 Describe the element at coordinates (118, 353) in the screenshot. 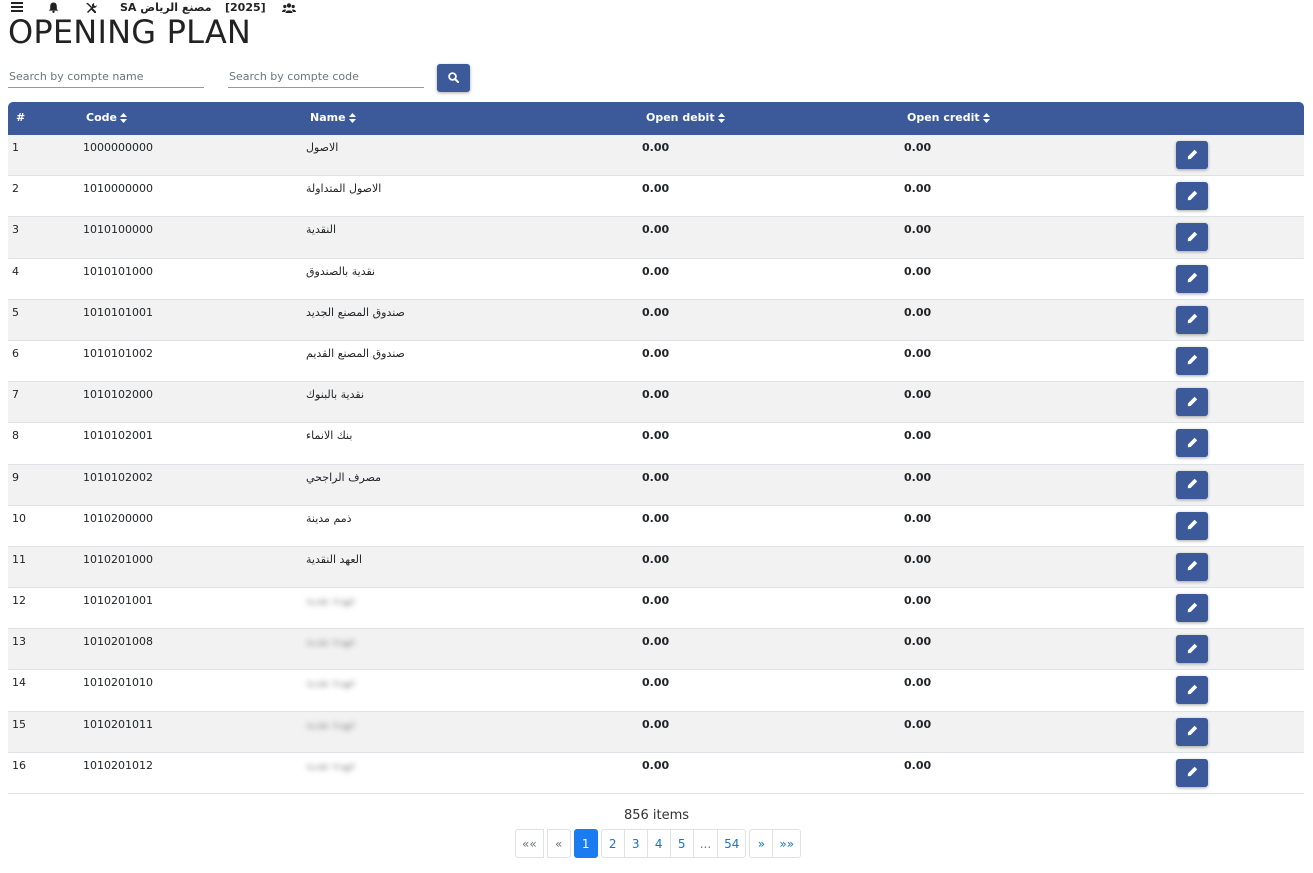

I see `cell-code: 1010101002` at that location.